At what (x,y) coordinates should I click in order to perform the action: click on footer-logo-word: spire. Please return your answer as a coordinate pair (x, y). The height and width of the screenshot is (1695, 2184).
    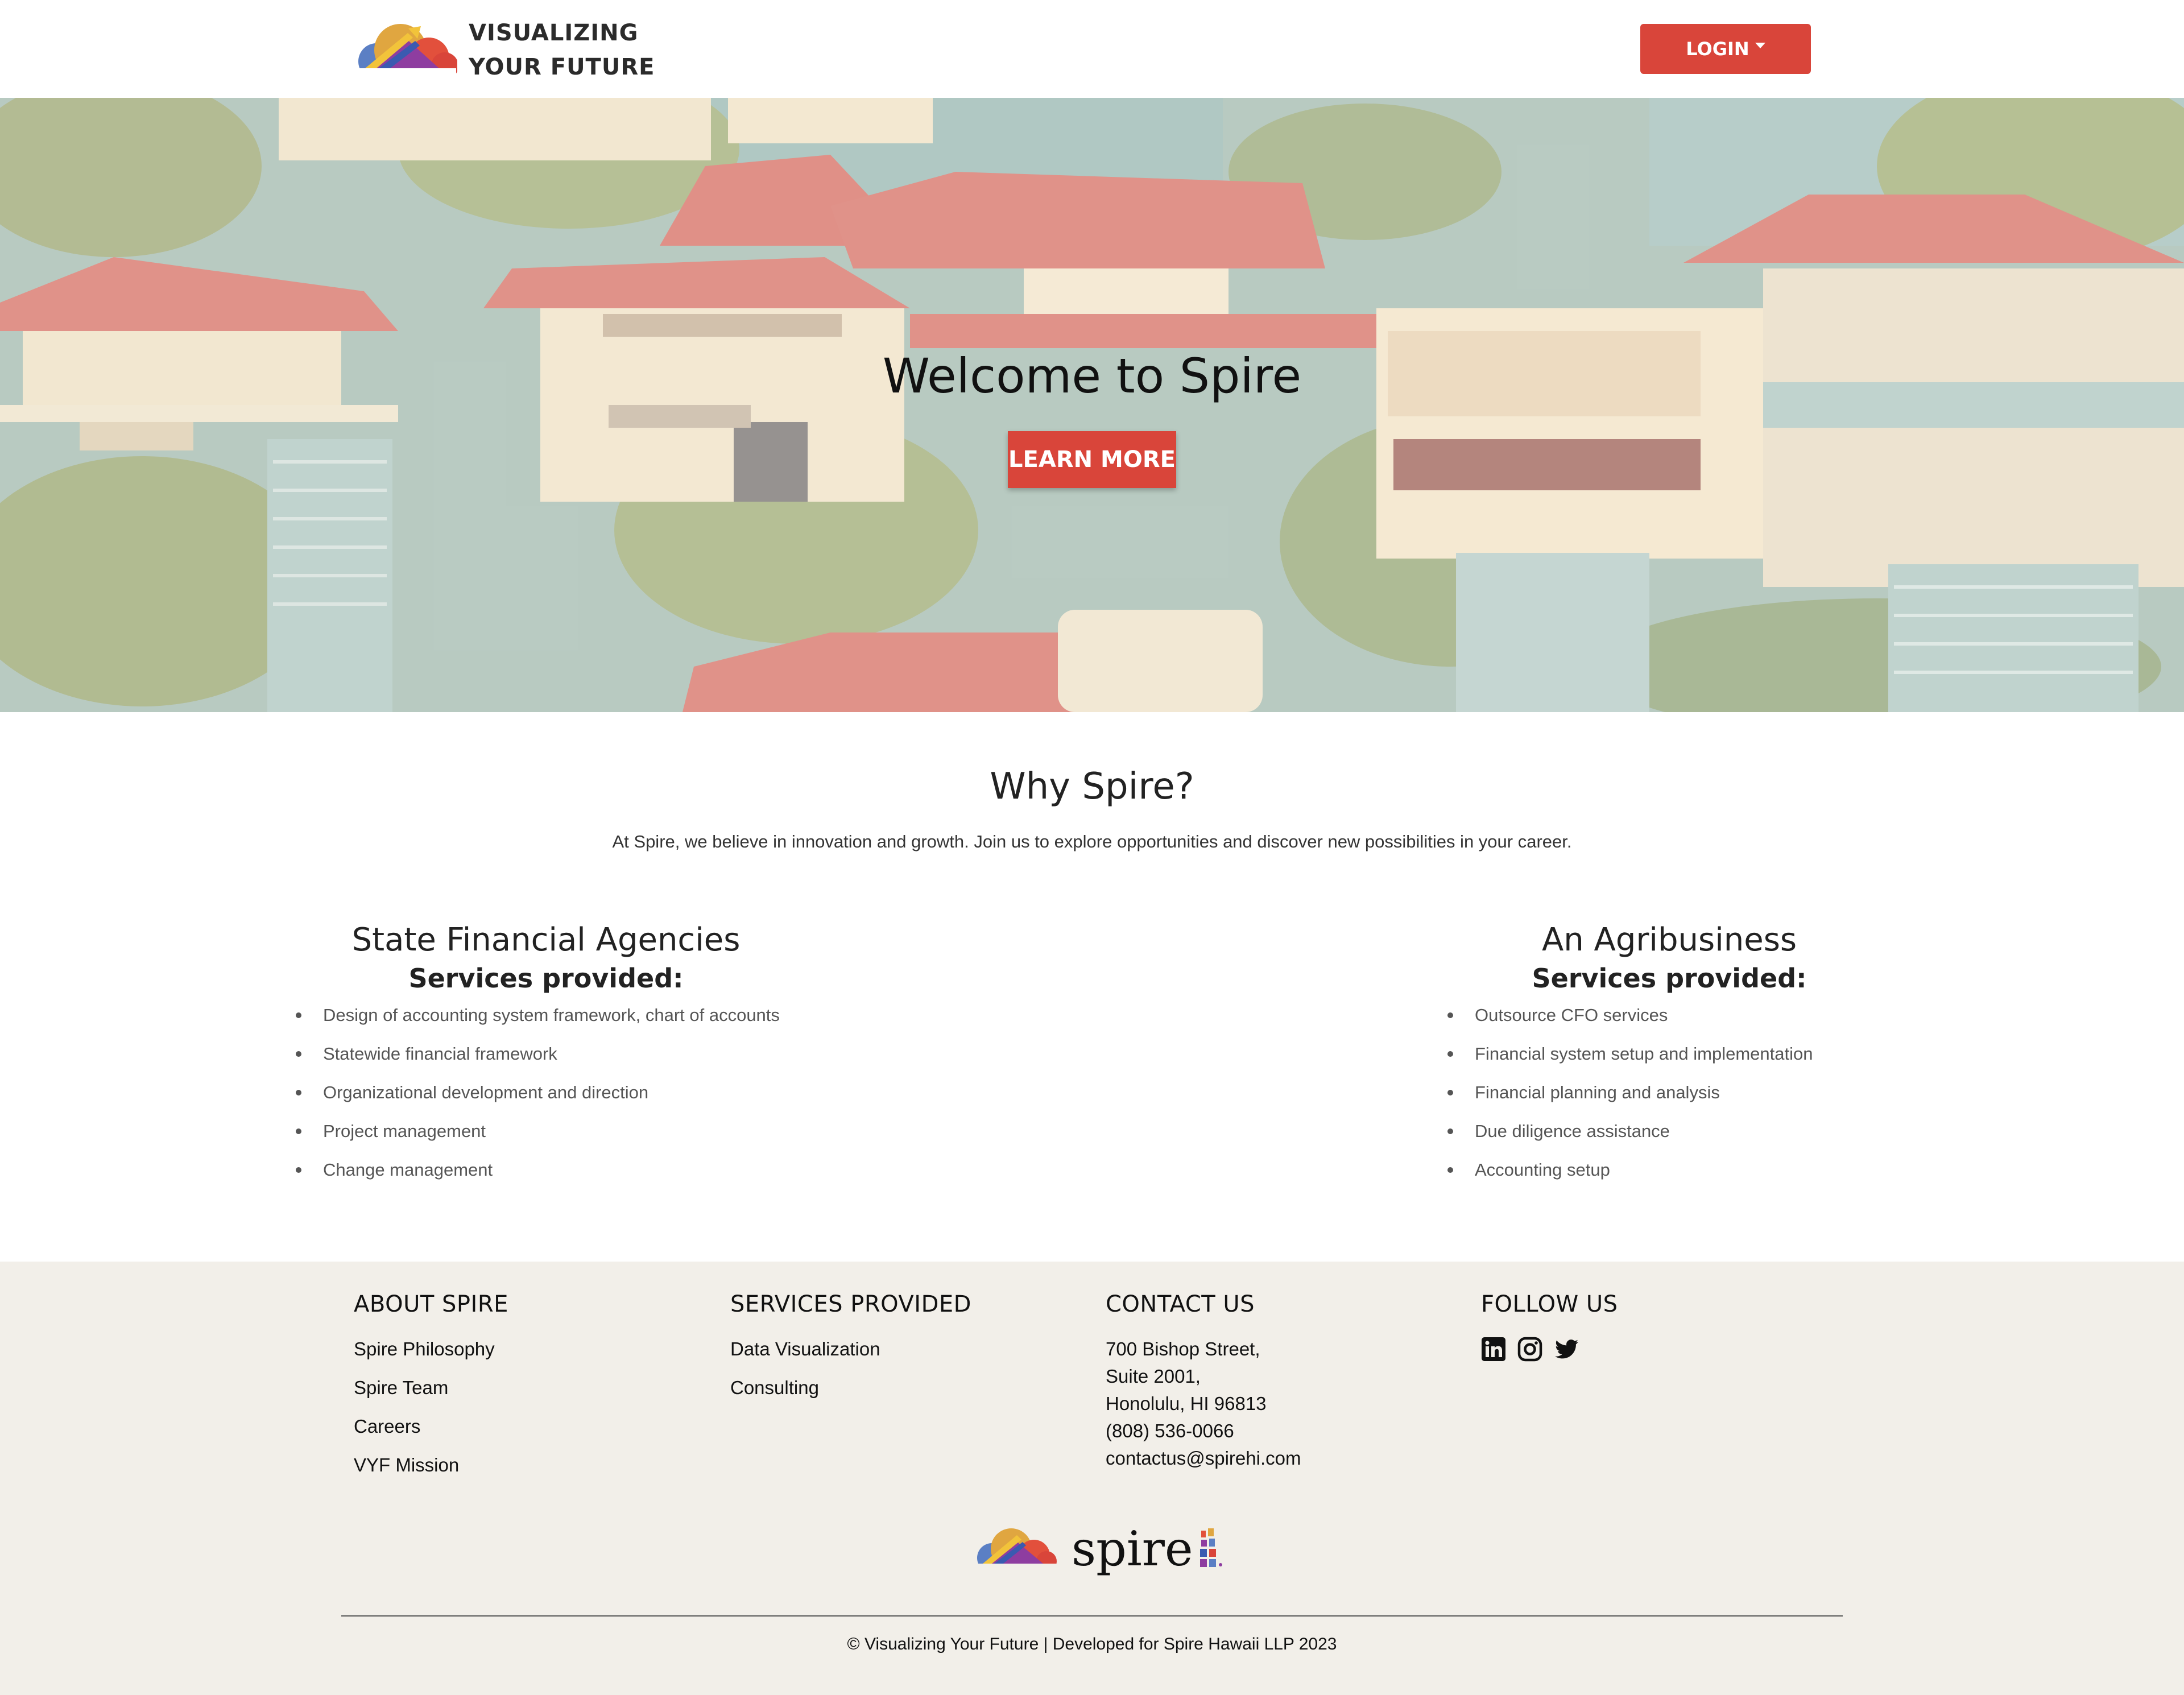
    Looking at the image, I should click on (1132, 1549).